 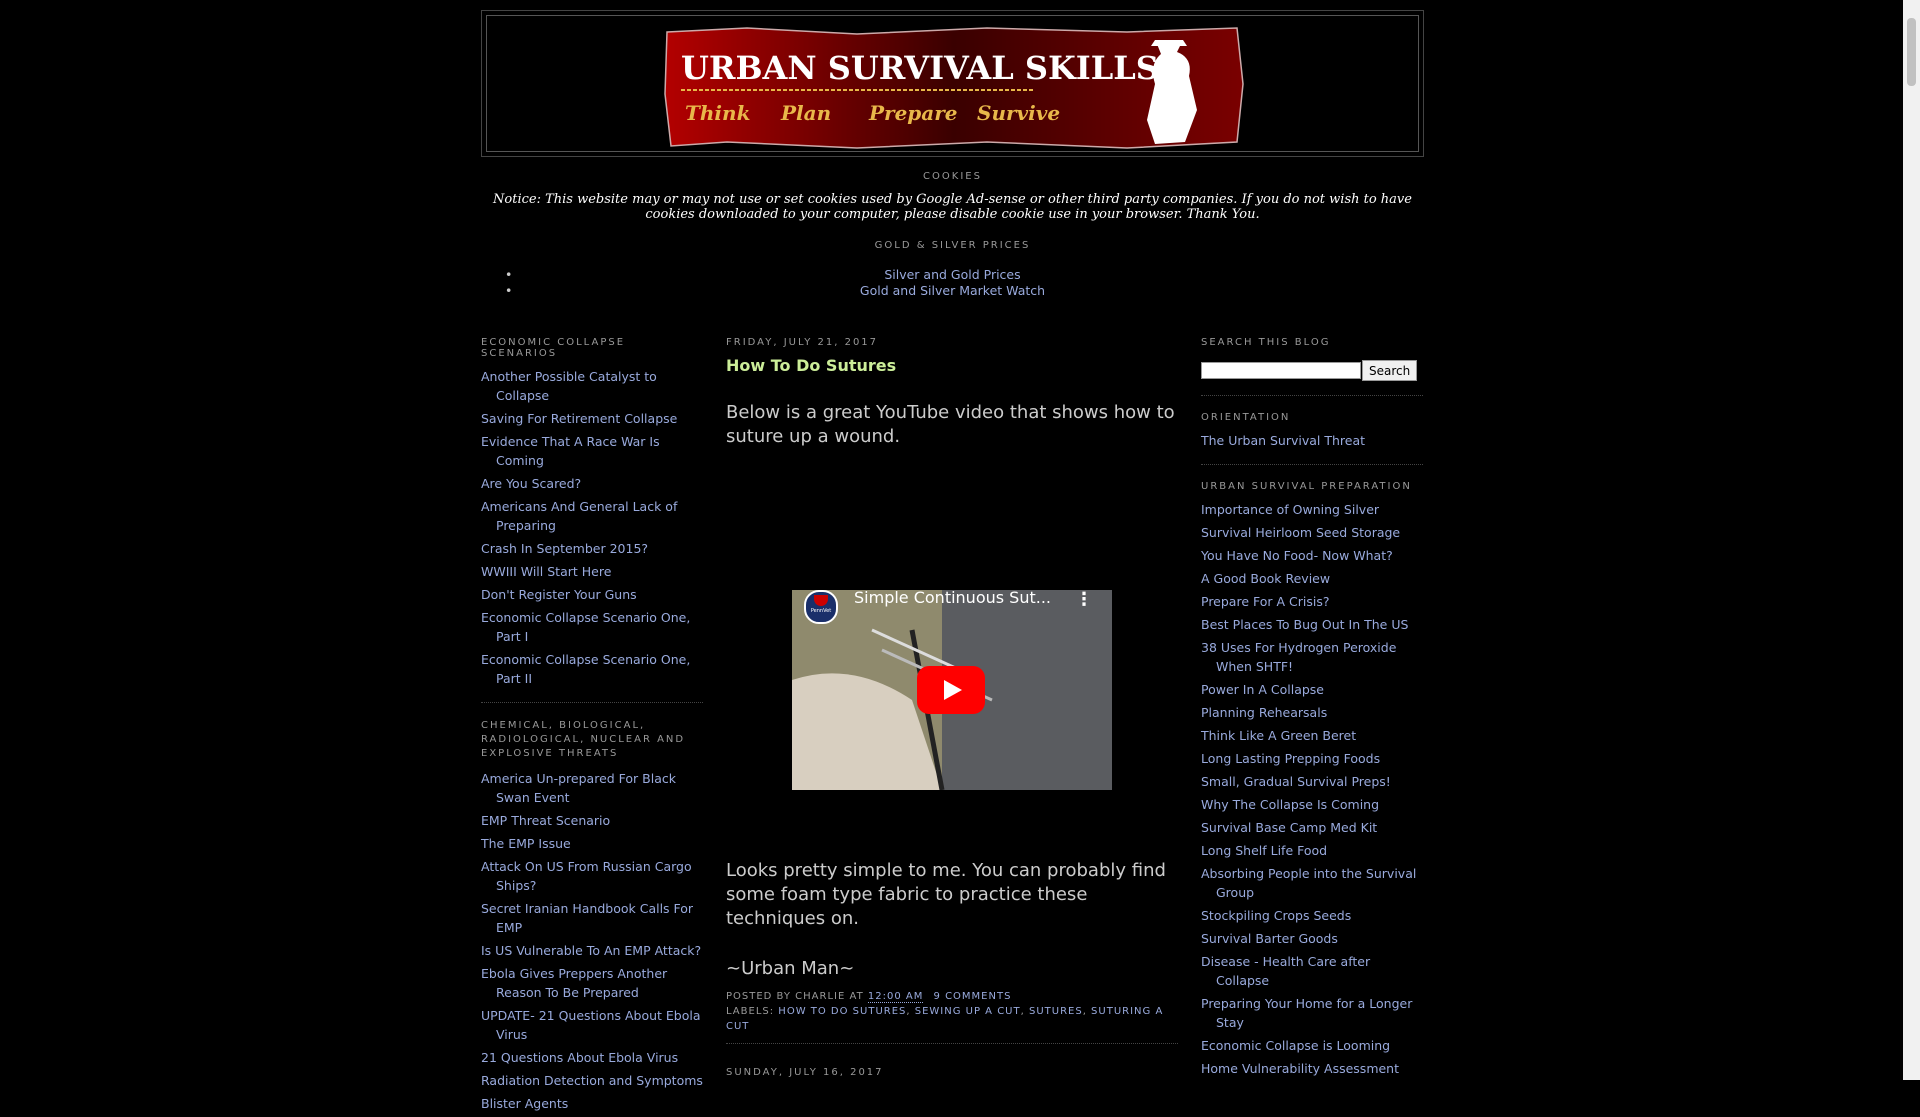 I want to click on play-button-icon, so click(x=951, y=690).